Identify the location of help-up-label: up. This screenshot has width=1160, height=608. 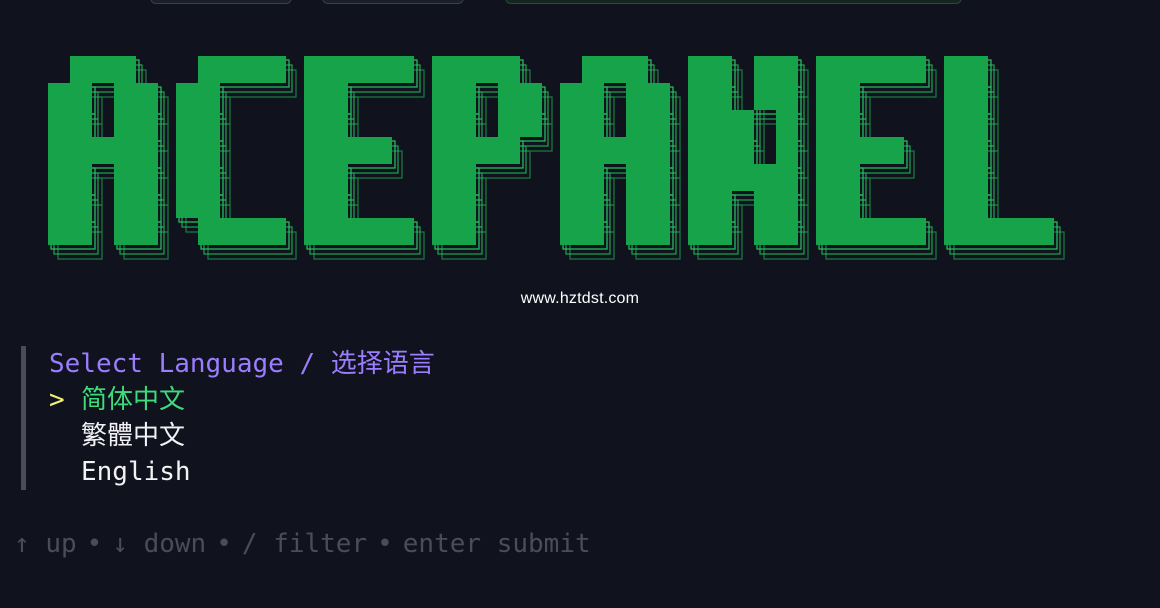
(61, 544).